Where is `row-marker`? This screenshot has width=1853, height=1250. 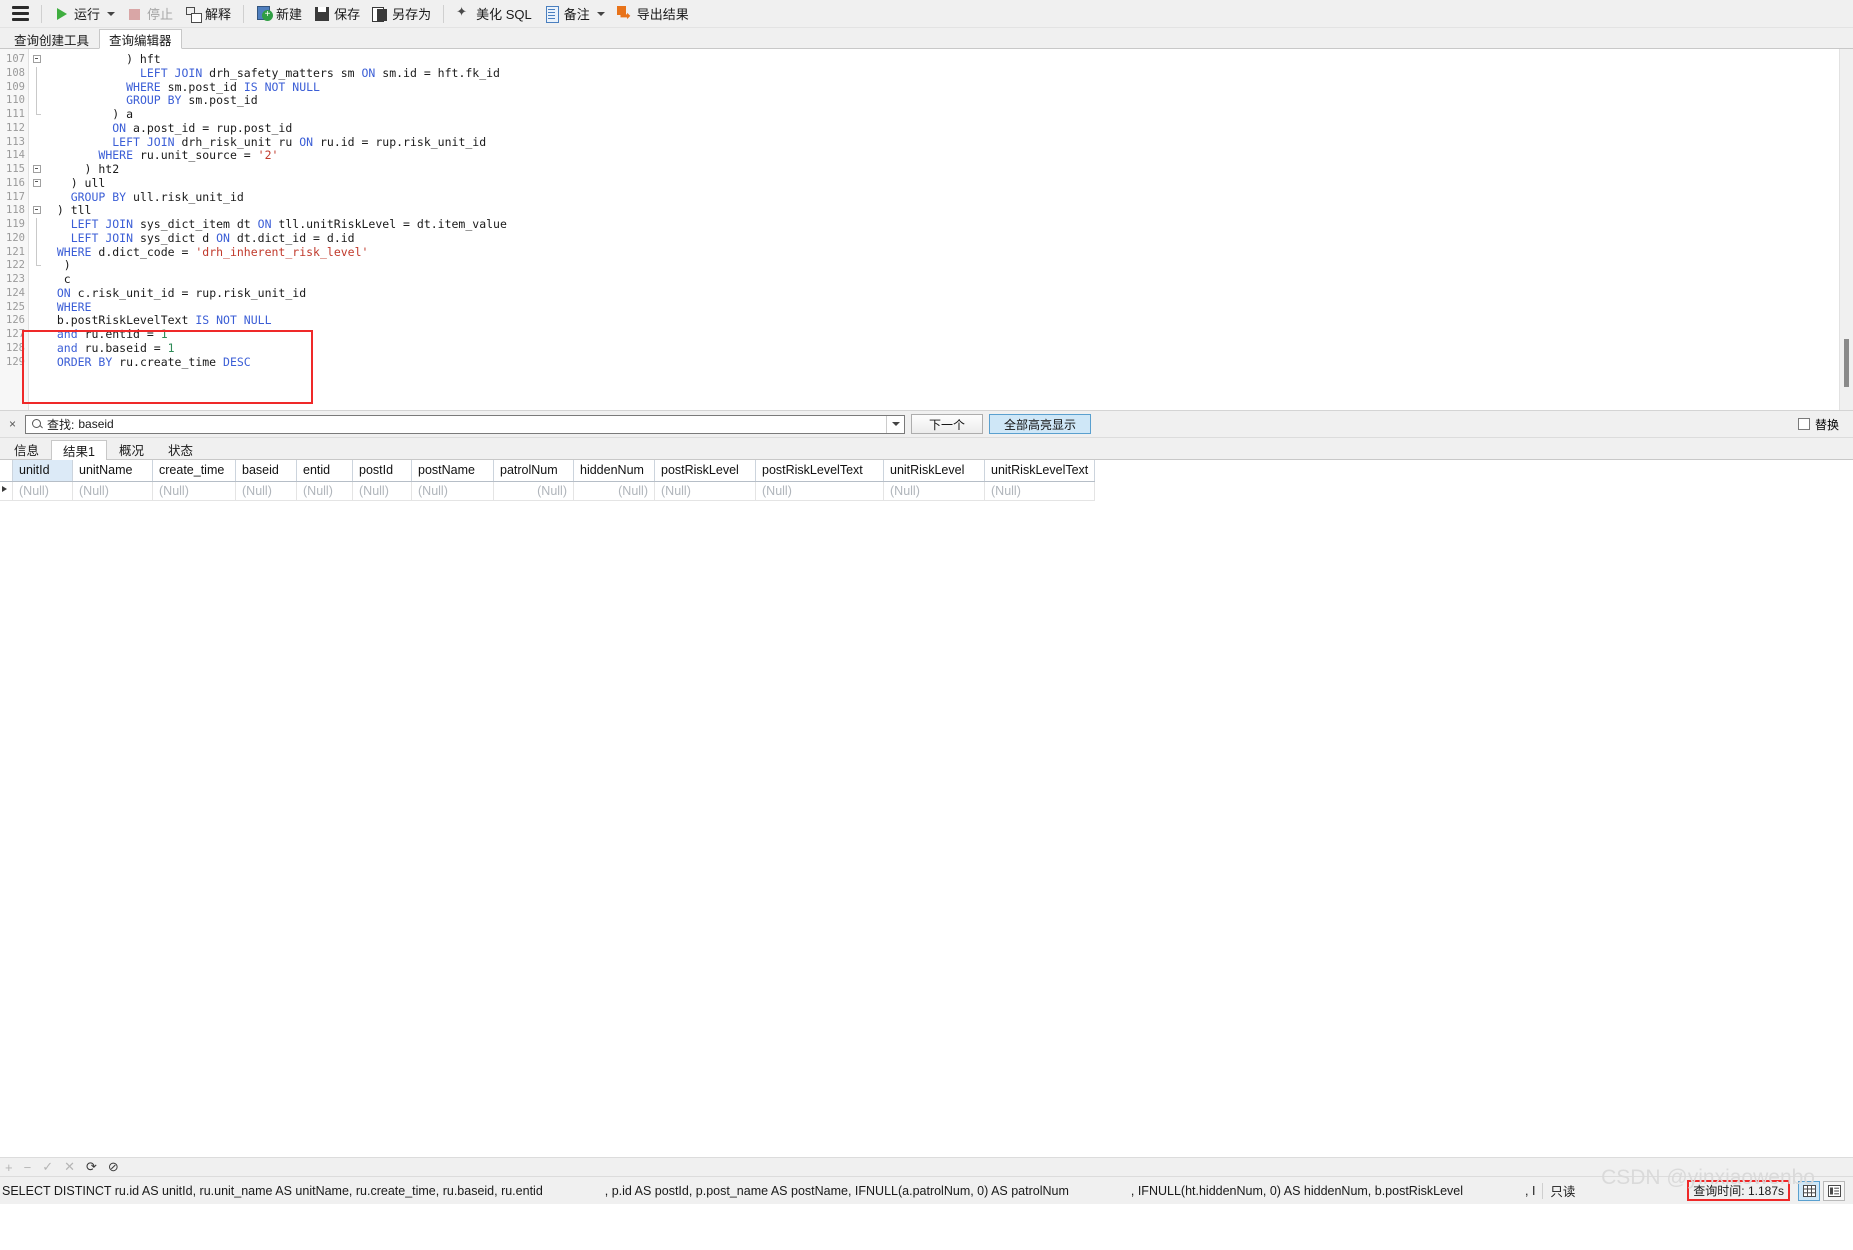 row-marker is located at coordinates (6, 491).